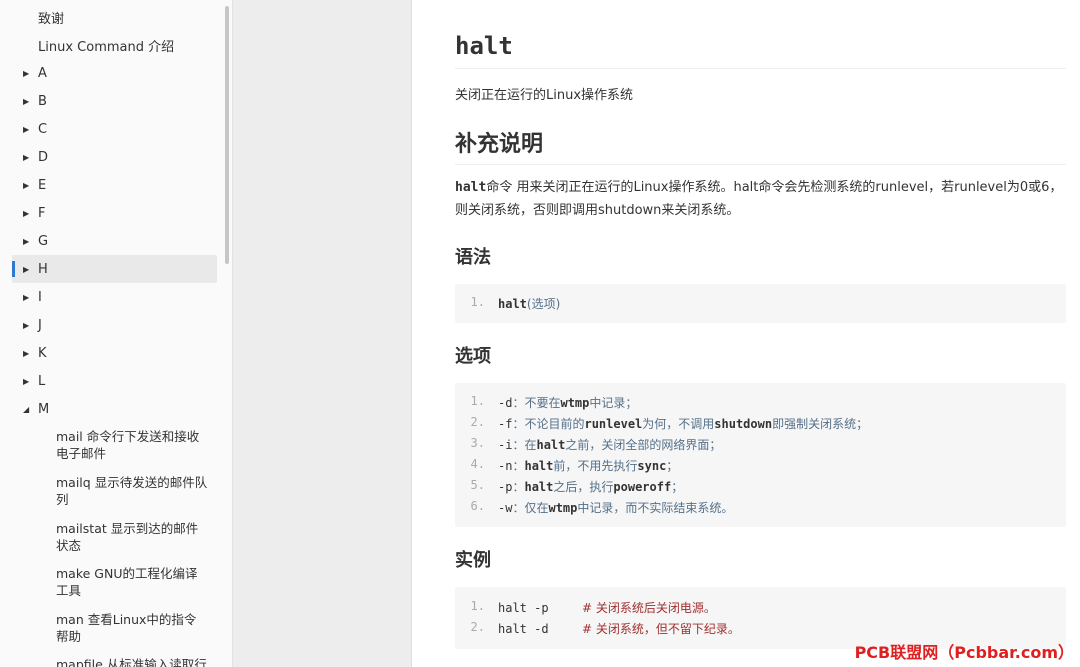 This screenshot has width=1080, height=667. I want to click on line-number: 5., so click(477, 485).